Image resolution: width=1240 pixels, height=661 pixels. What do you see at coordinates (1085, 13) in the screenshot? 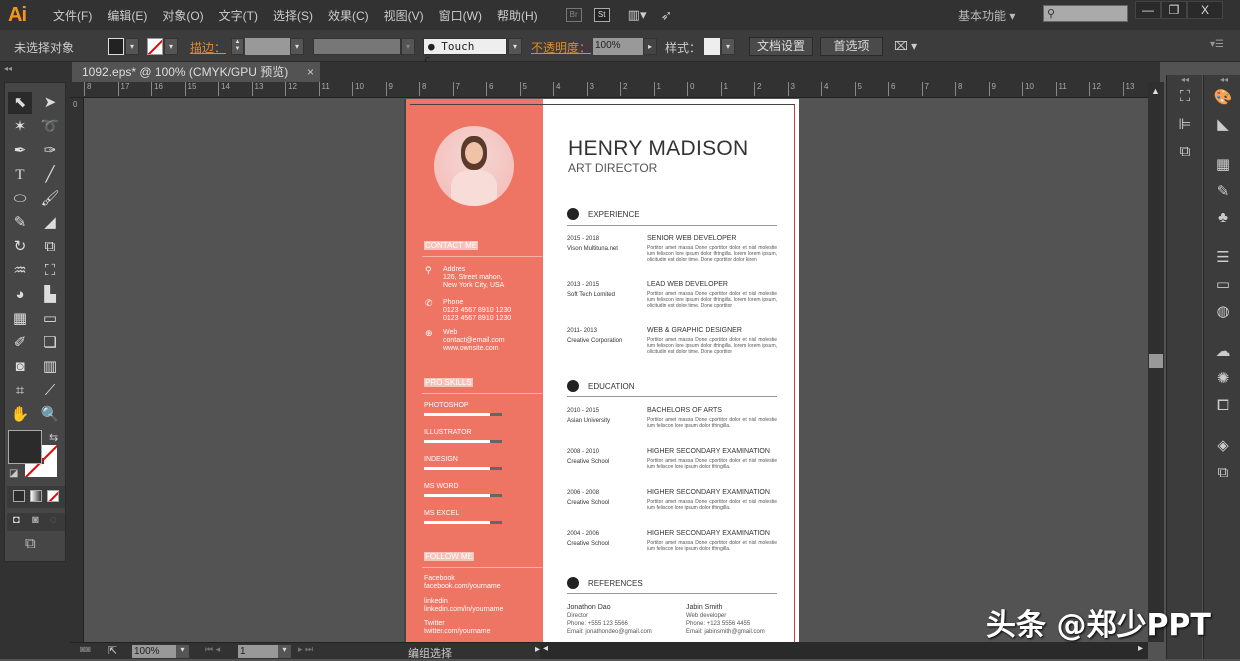
I see `help-search-input: ⚲` at bounding box center [1085, 13].